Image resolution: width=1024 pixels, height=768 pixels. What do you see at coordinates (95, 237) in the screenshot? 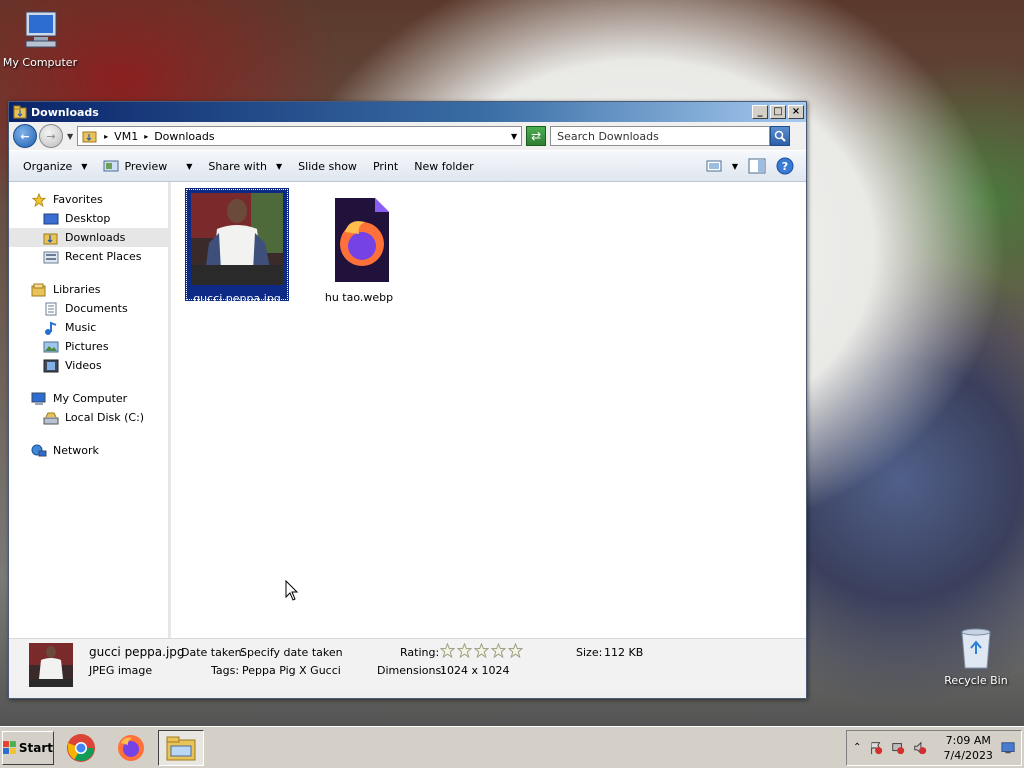
I see `nav-label: Downloads` at bounding box center [95, 237].